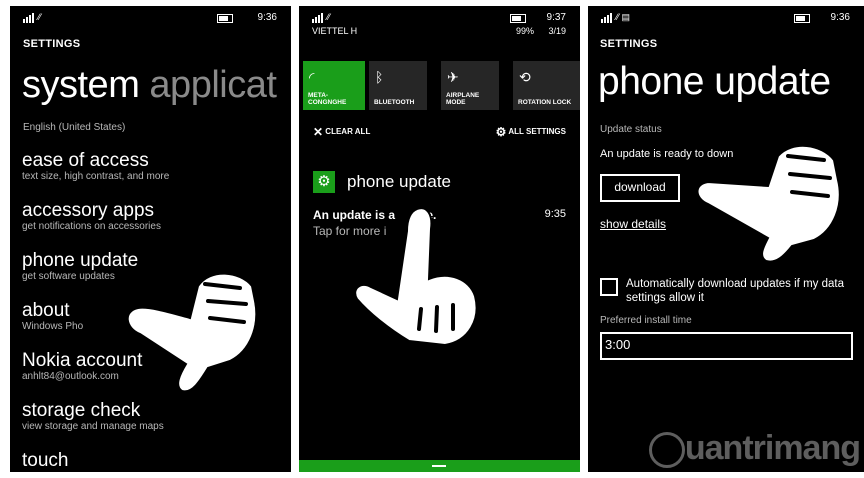 The width and height of the screenshot is (864, 478). I want to click on bottom-app-bar, so click(439, 466).